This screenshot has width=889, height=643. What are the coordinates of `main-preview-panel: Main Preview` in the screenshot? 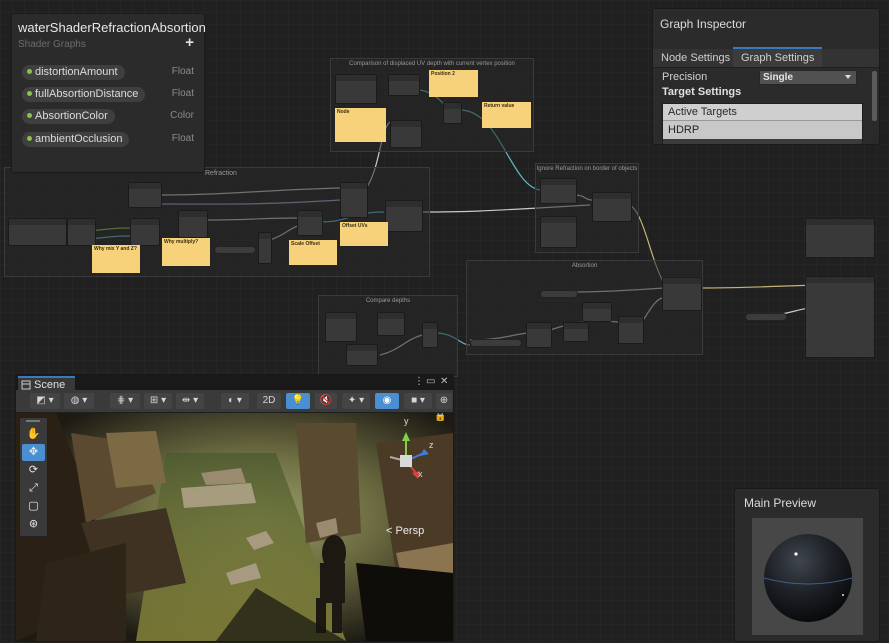 It's located at (807, 565).